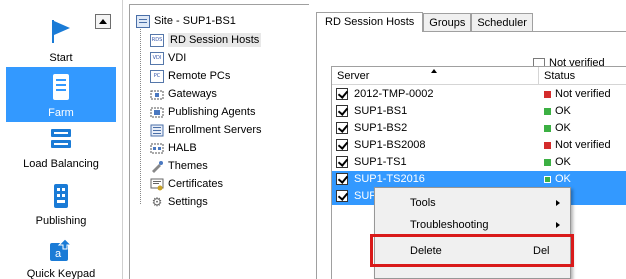 The image size is (626, 279). What do you see at coordinates (370, 22) in the screenshot?
I see `tab-rd-session-hosts: RD Session Hosts` at bounding box center [370, 22].